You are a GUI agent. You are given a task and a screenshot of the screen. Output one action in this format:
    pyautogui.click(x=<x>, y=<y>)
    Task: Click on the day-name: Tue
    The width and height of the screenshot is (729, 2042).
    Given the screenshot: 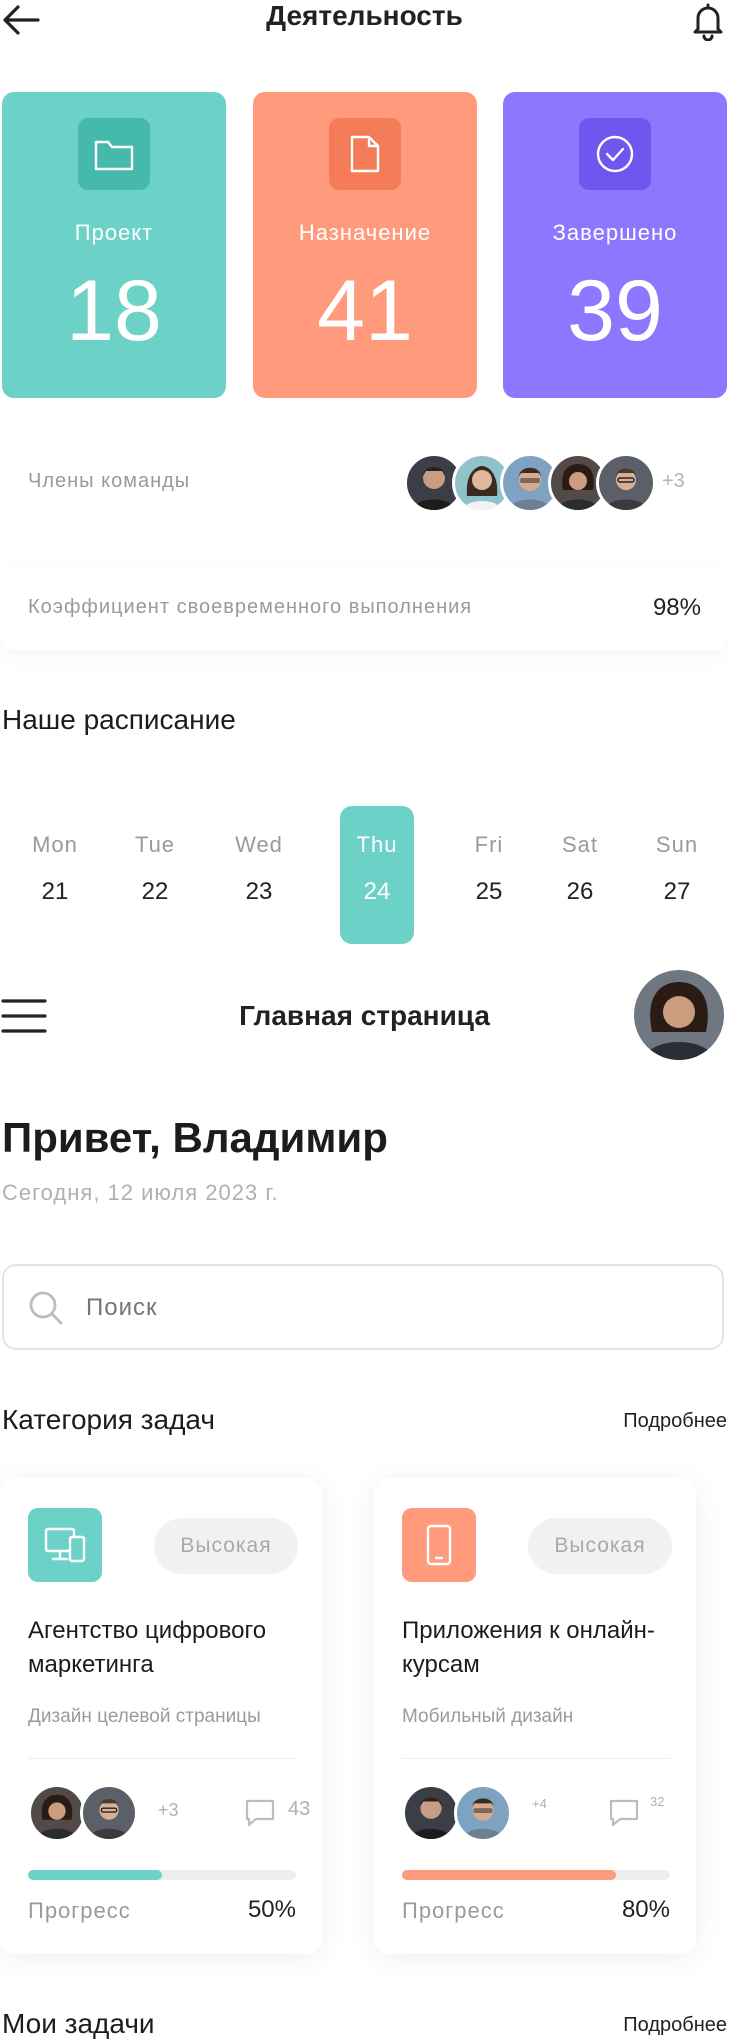 What is the action you would take?
    pyautogui.click(x=155, y=844)
    